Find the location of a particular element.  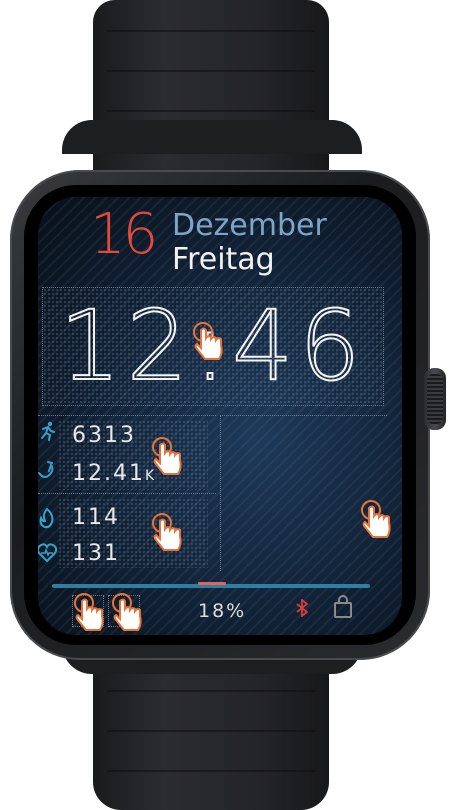

health-box is located at coordinates (127, 532).